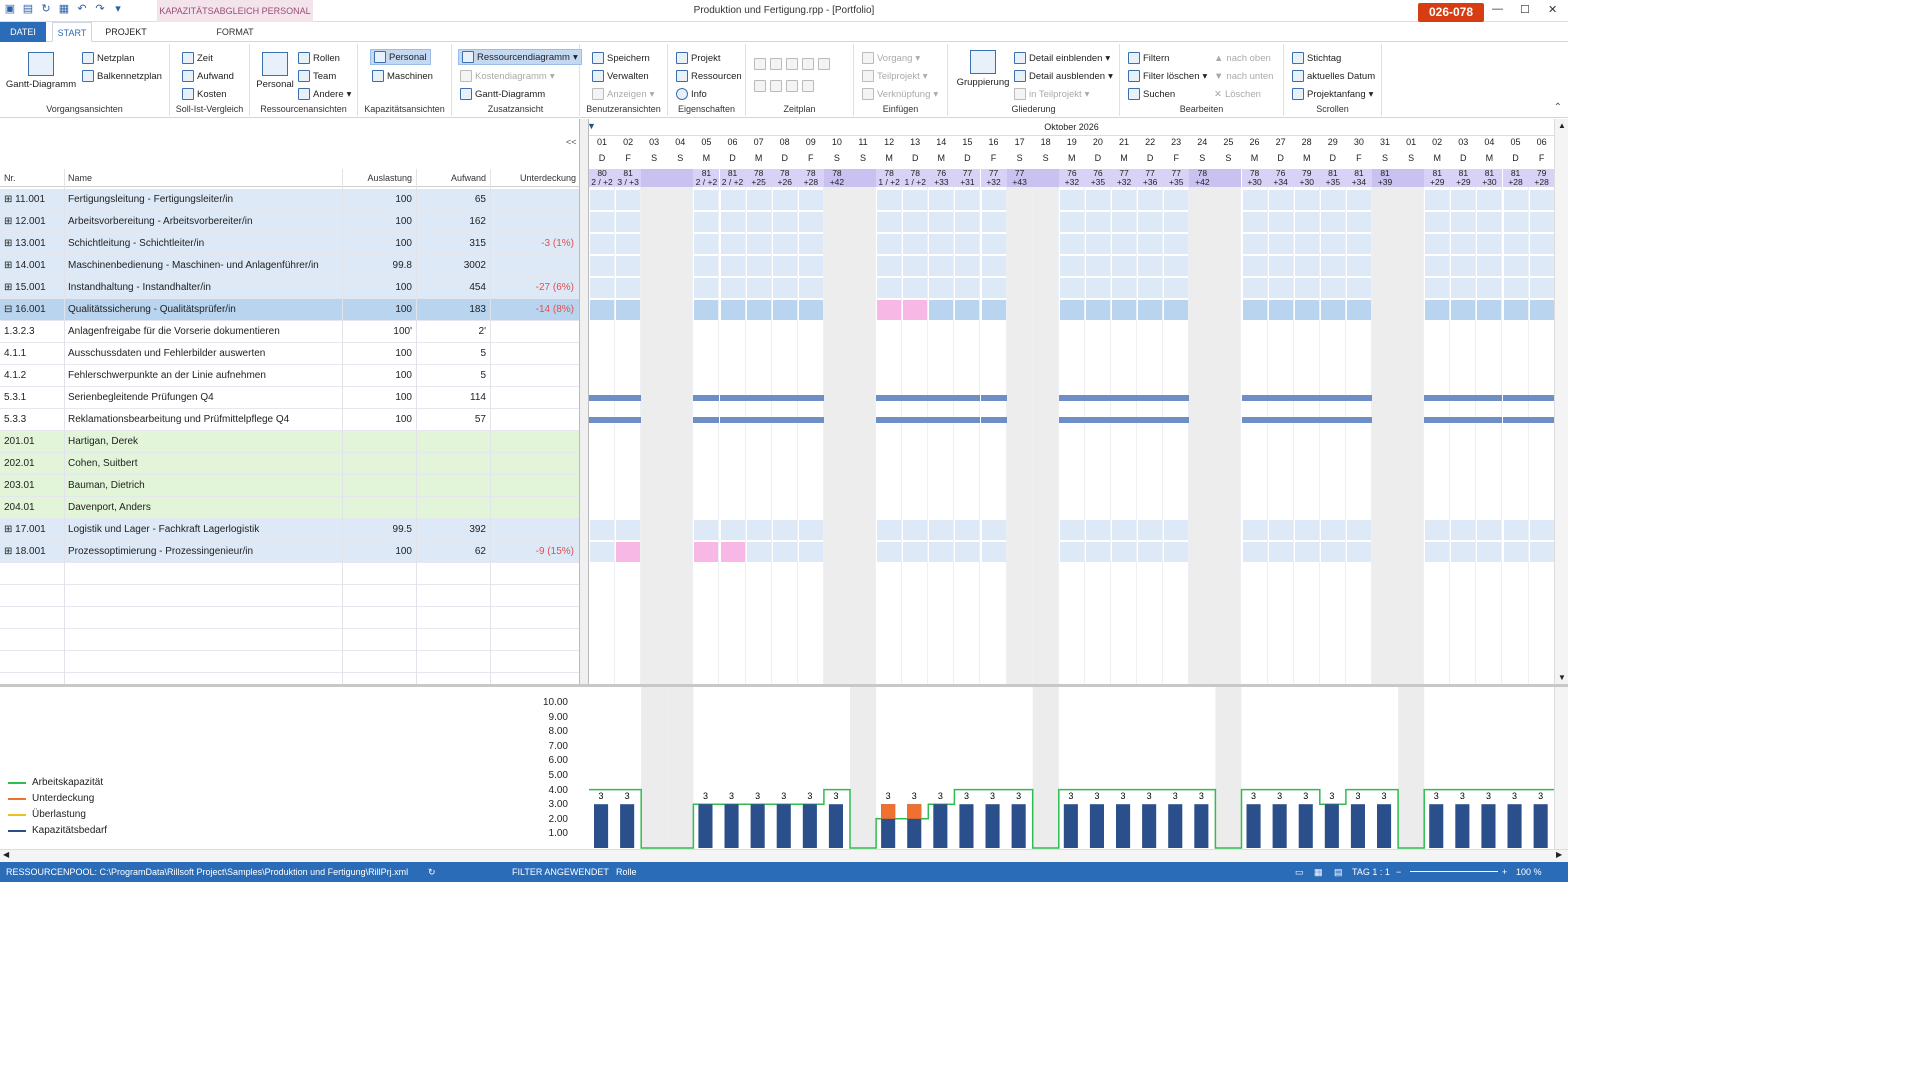 The image size is (1920, 1080). What do you see at coordinates (1299, 872) in the screenshot?
I see `view-normal-icon: ▭` at bounding box center [1299, 872].